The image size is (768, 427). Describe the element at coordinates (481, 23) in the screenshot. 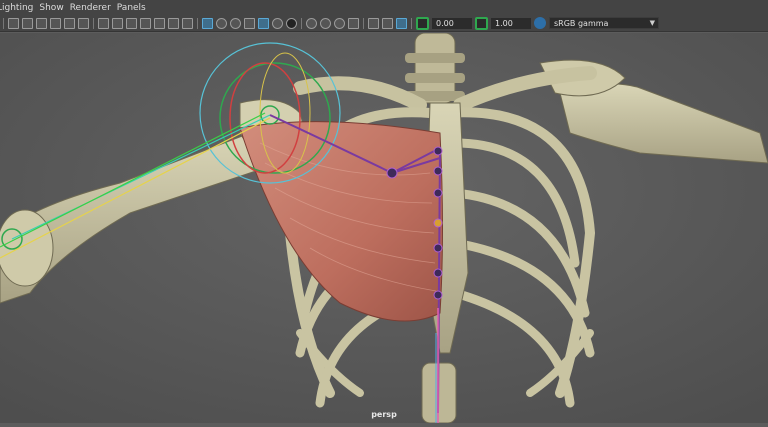

I see `gamma-icon` at that location.